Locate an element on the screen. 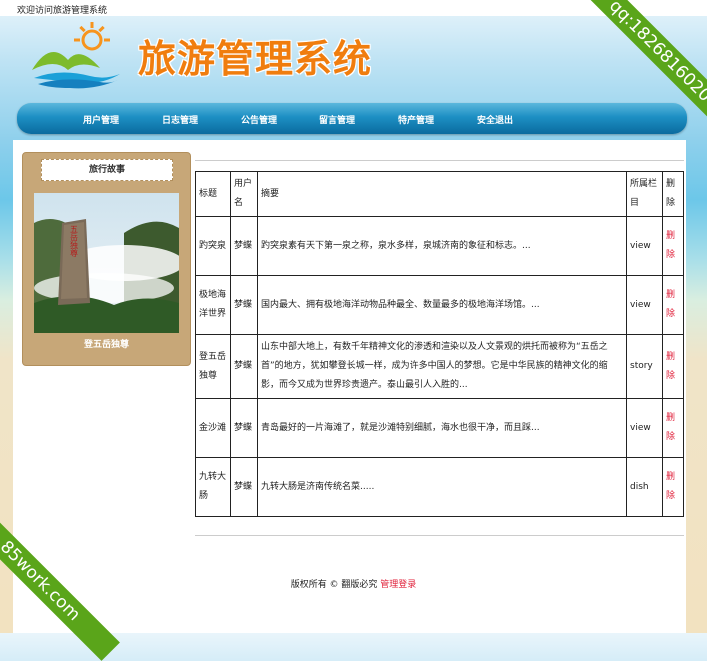 This screenshot has height=661, width=707. sidebar-title: 旅行故事 is located at coordinates (107, 170).